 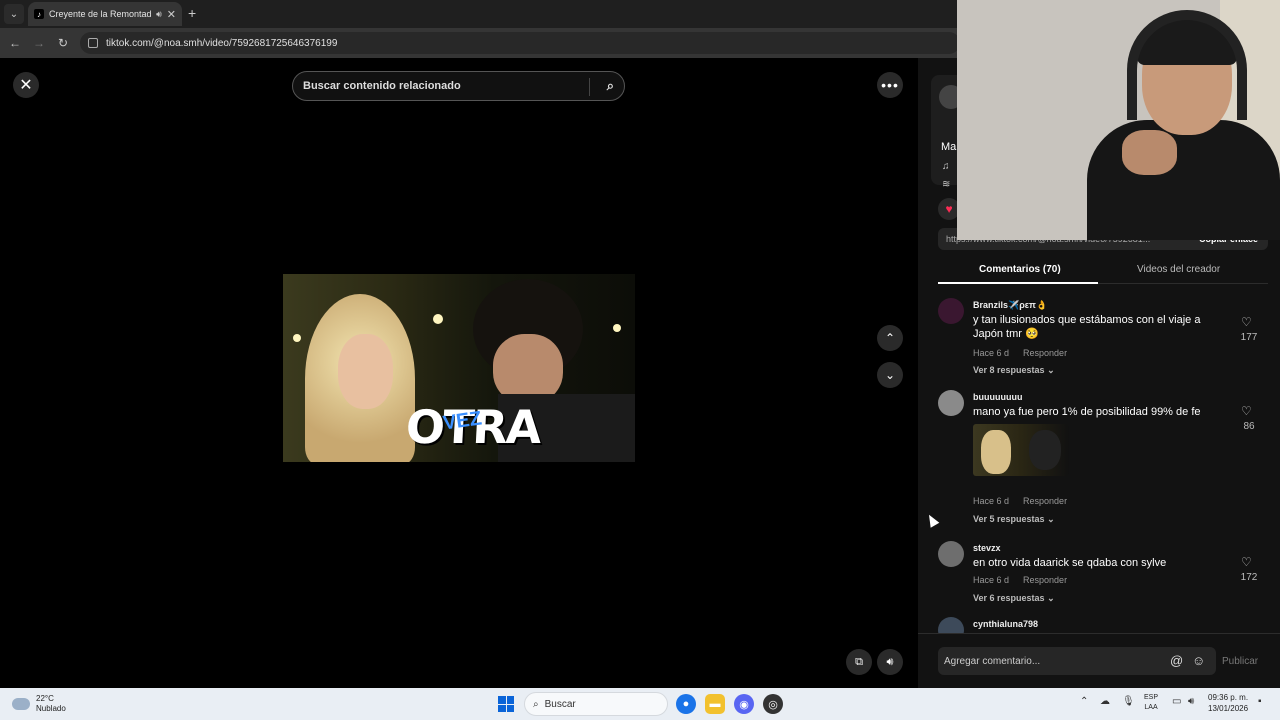 What do you see at coordinates (63, 43) in the screenshot?
I see `reload-icon: ↻` at bounding box center [63, 43].